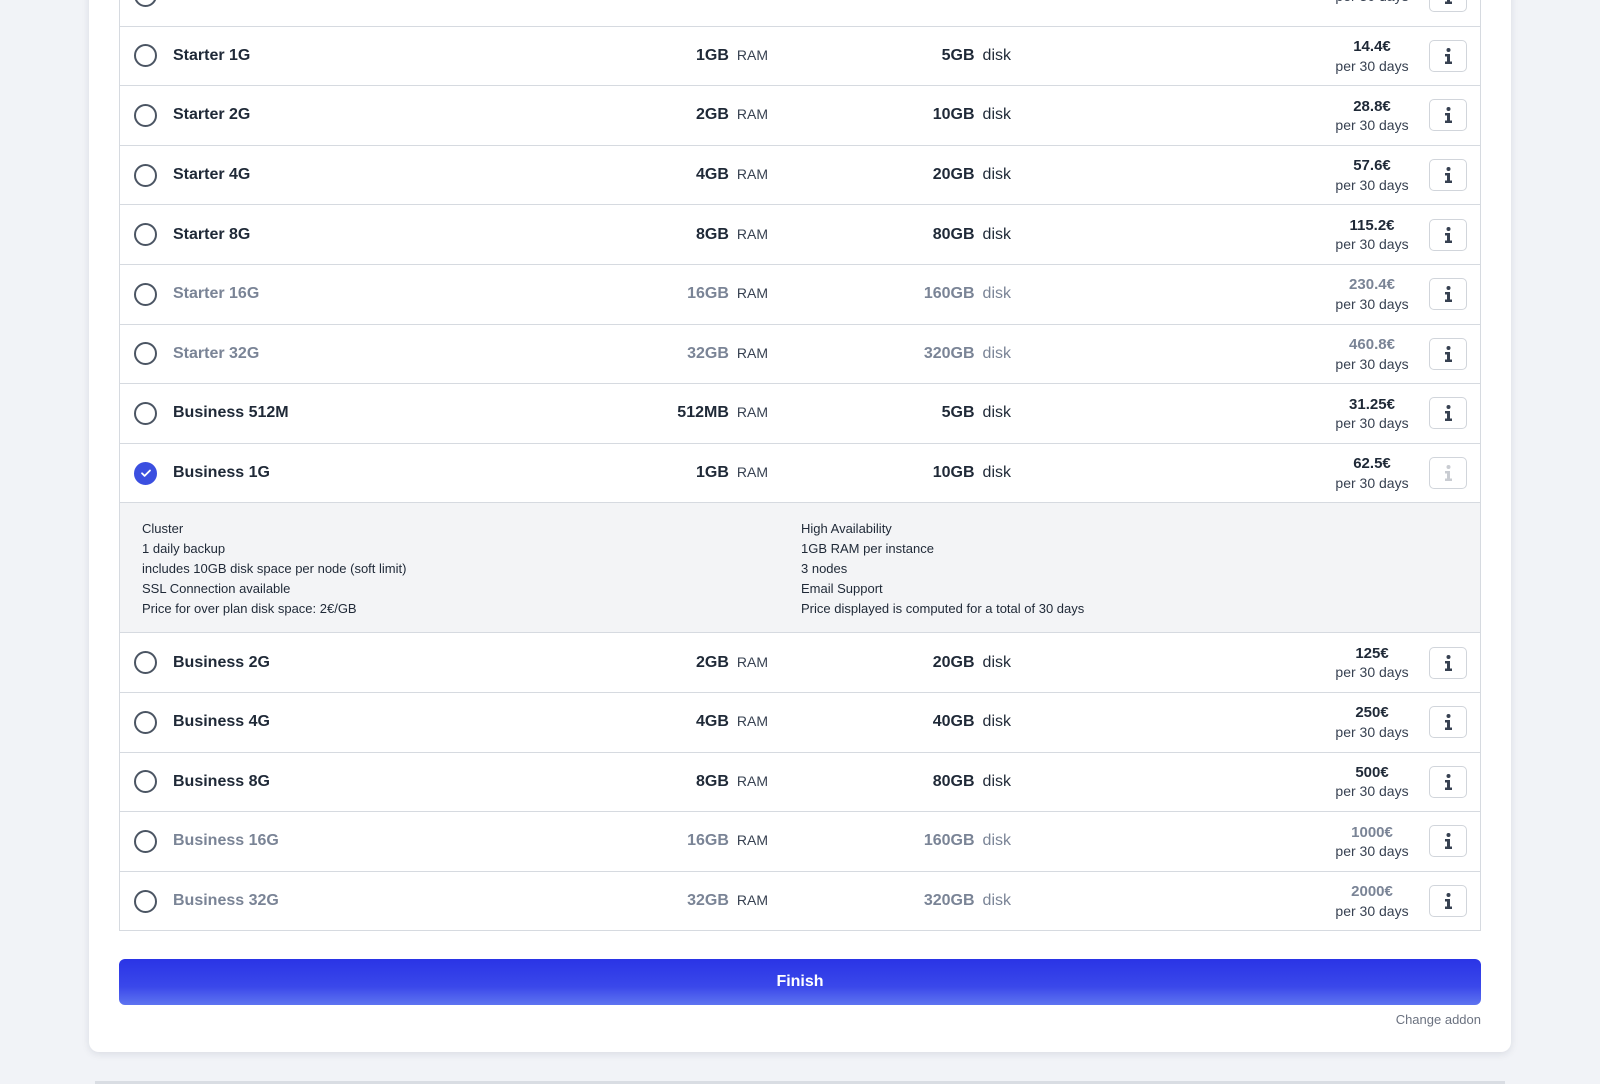  Describe the element at coordinates (1372, 722) in the screenshot. I see `plan-price: 250€ per 30 days` at that location.